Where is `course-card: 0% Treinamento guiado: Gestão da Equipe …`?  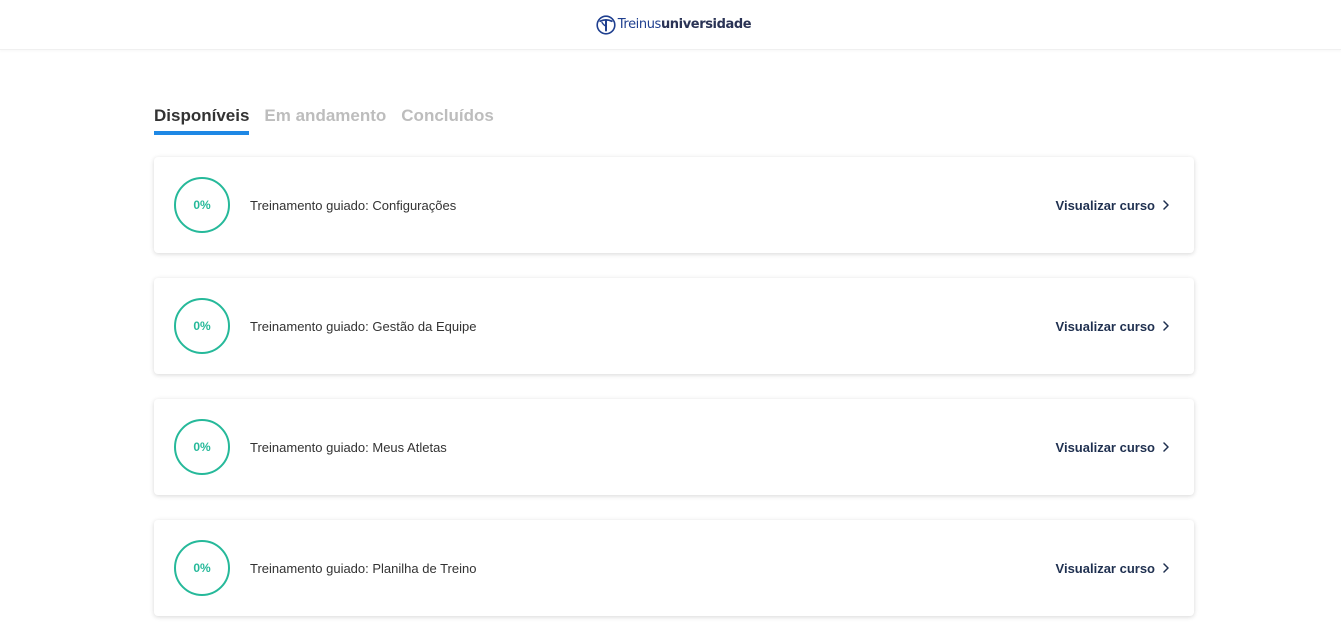 course-card: 0% Treinamento guiado: Gestão da Equipe … is located at coordinates (674, 326).